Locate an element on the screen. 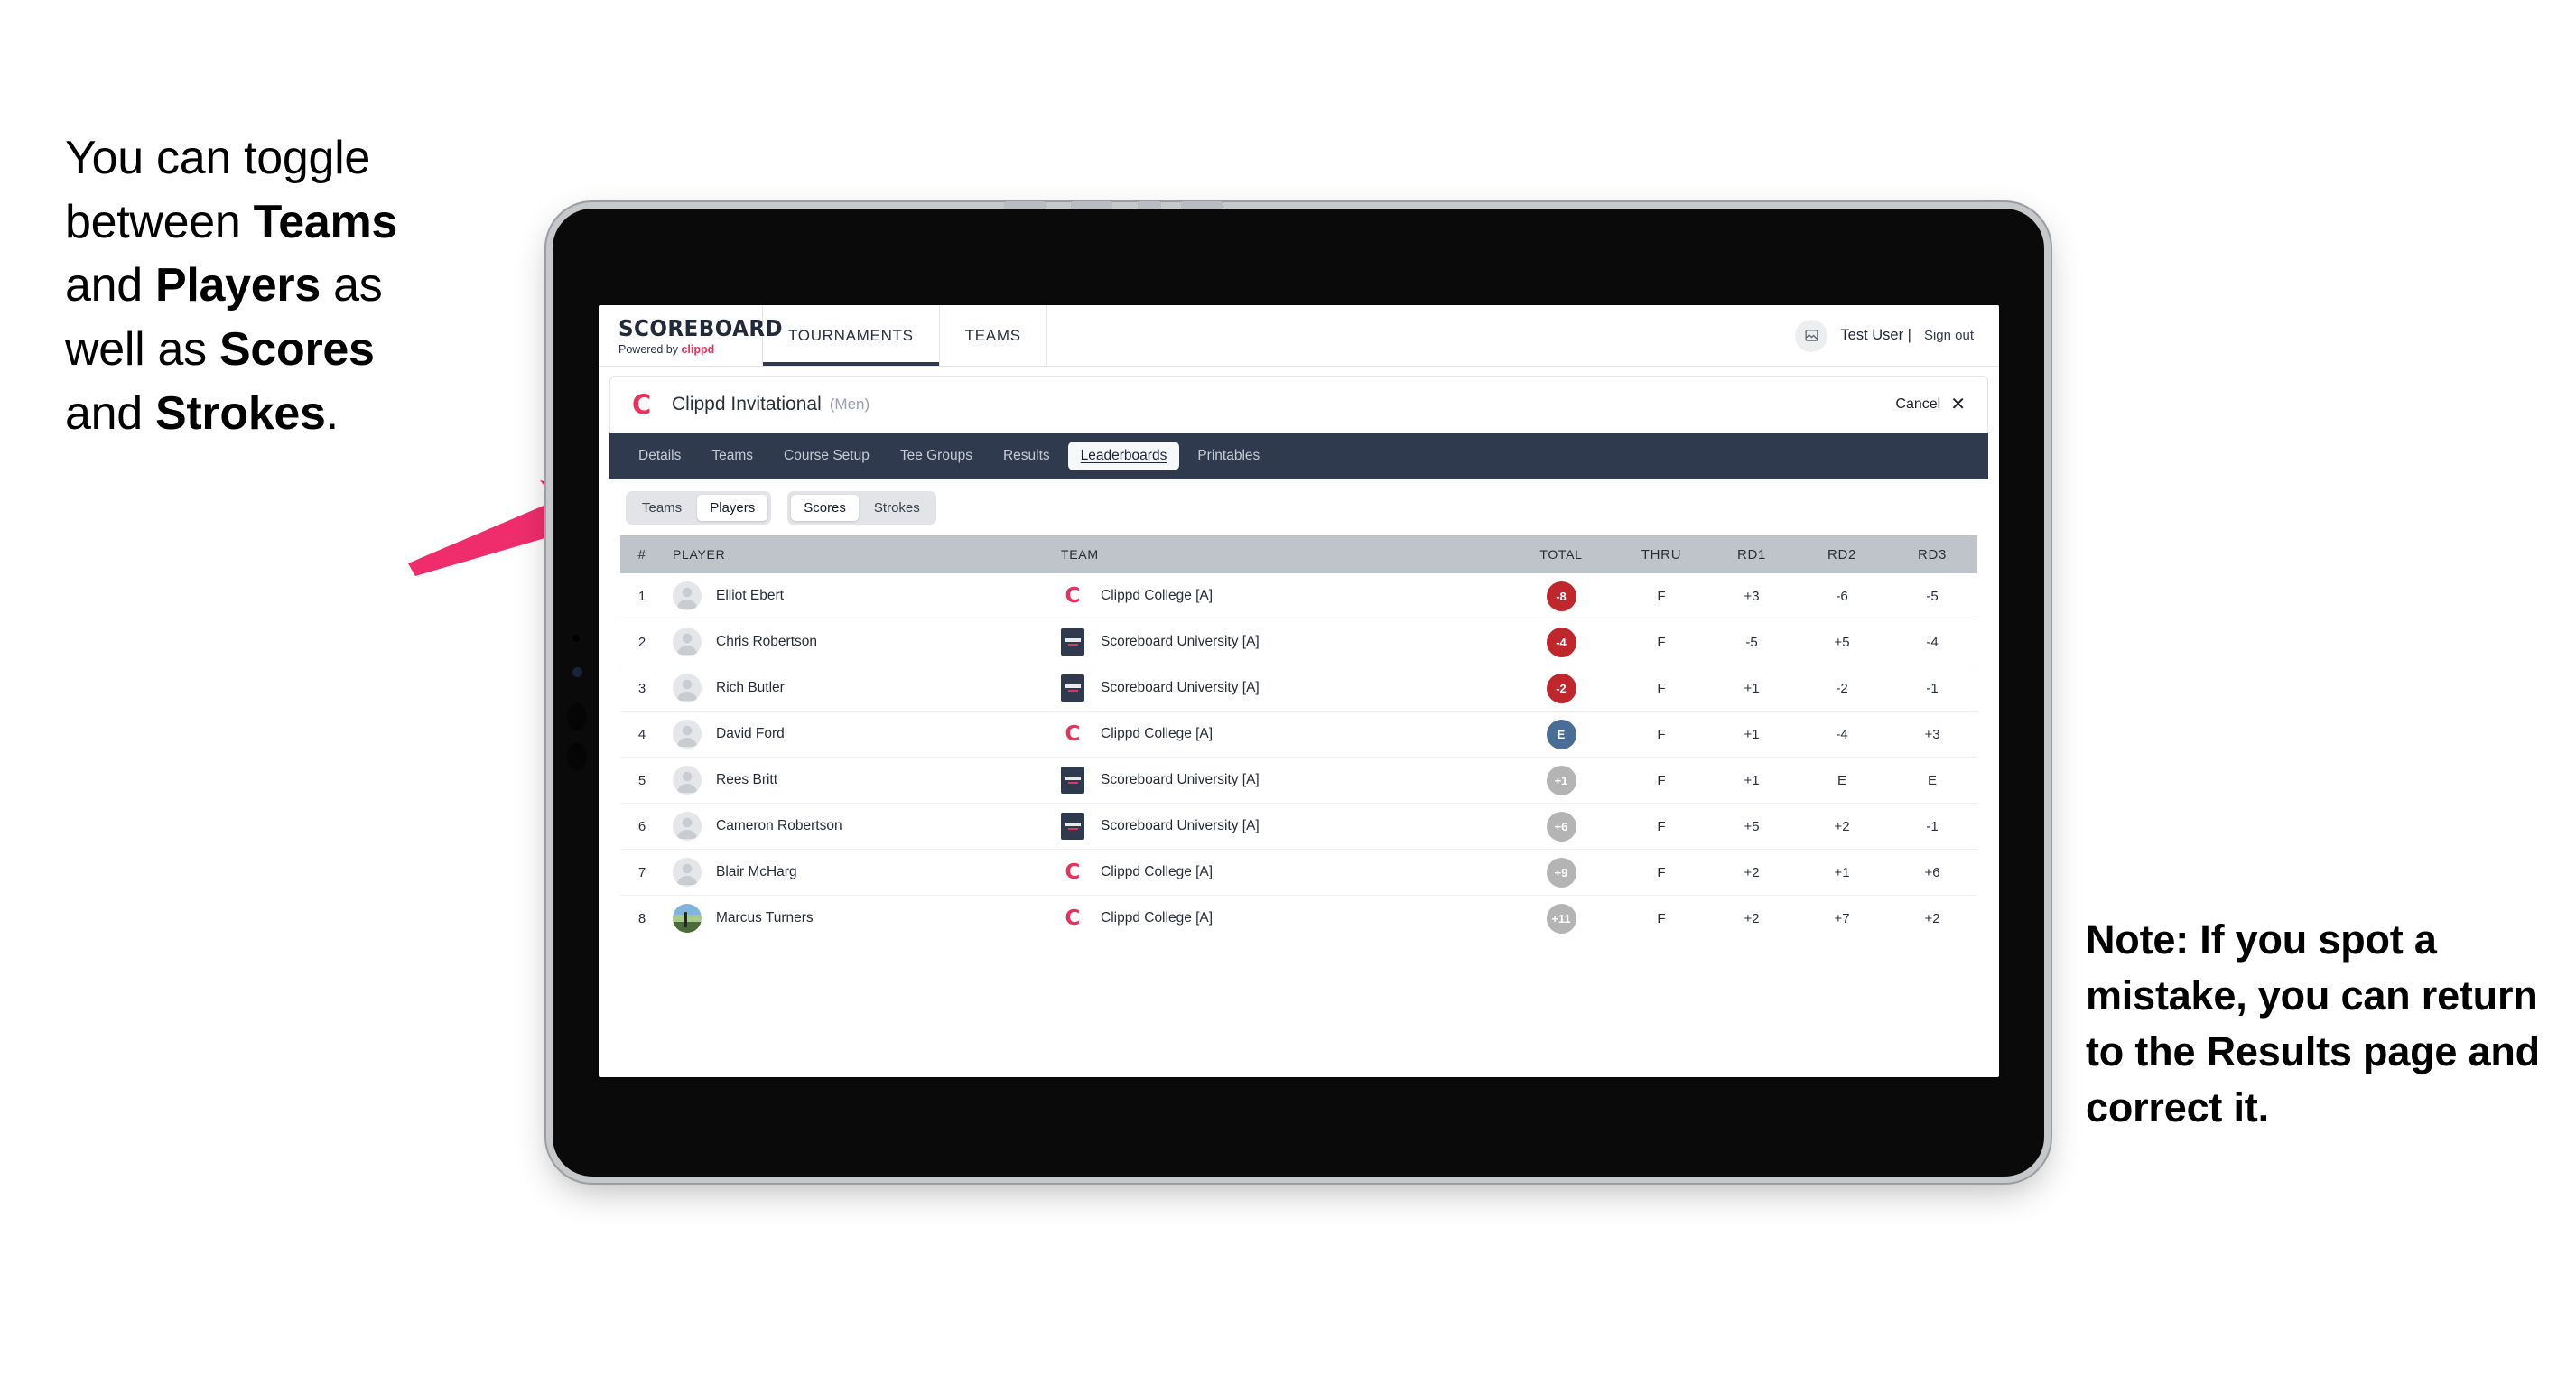  scoreboard-logo: SCOREBOARD Powered by clippd is located at coordinates (691, 336).